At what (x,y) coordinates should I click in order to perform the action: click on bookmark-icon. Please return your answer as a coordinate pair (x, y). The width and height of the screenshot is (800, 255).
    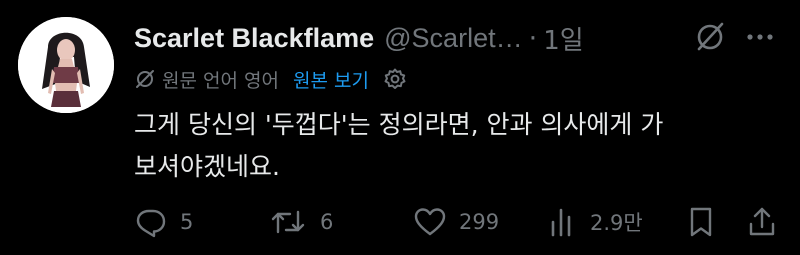
    Looking at the image, I should click on (701, 222).